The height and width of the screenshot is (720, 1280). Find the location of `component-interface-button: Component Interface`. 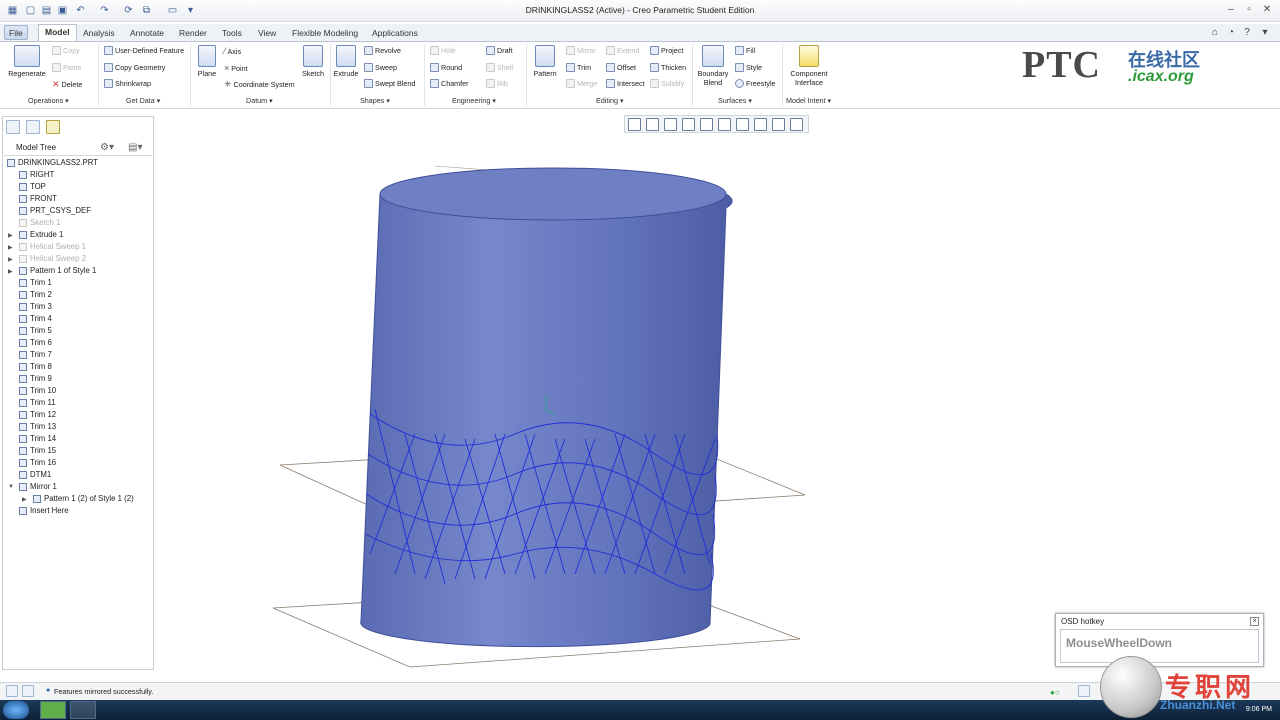

component-interface-button: Component Interface is located at coordinates (809, 66).